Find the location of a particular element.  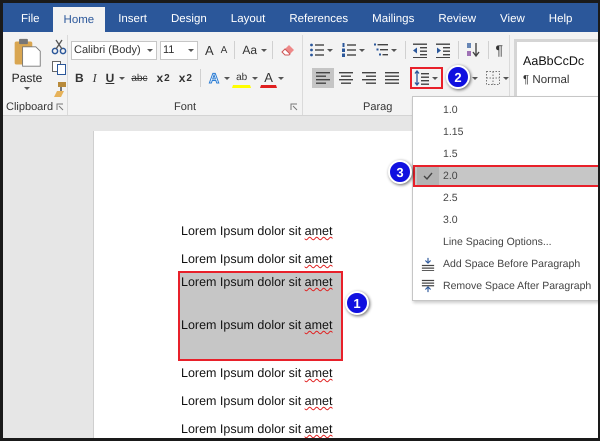

ribbon-tab: Layout is located at coordinates (248, 17).